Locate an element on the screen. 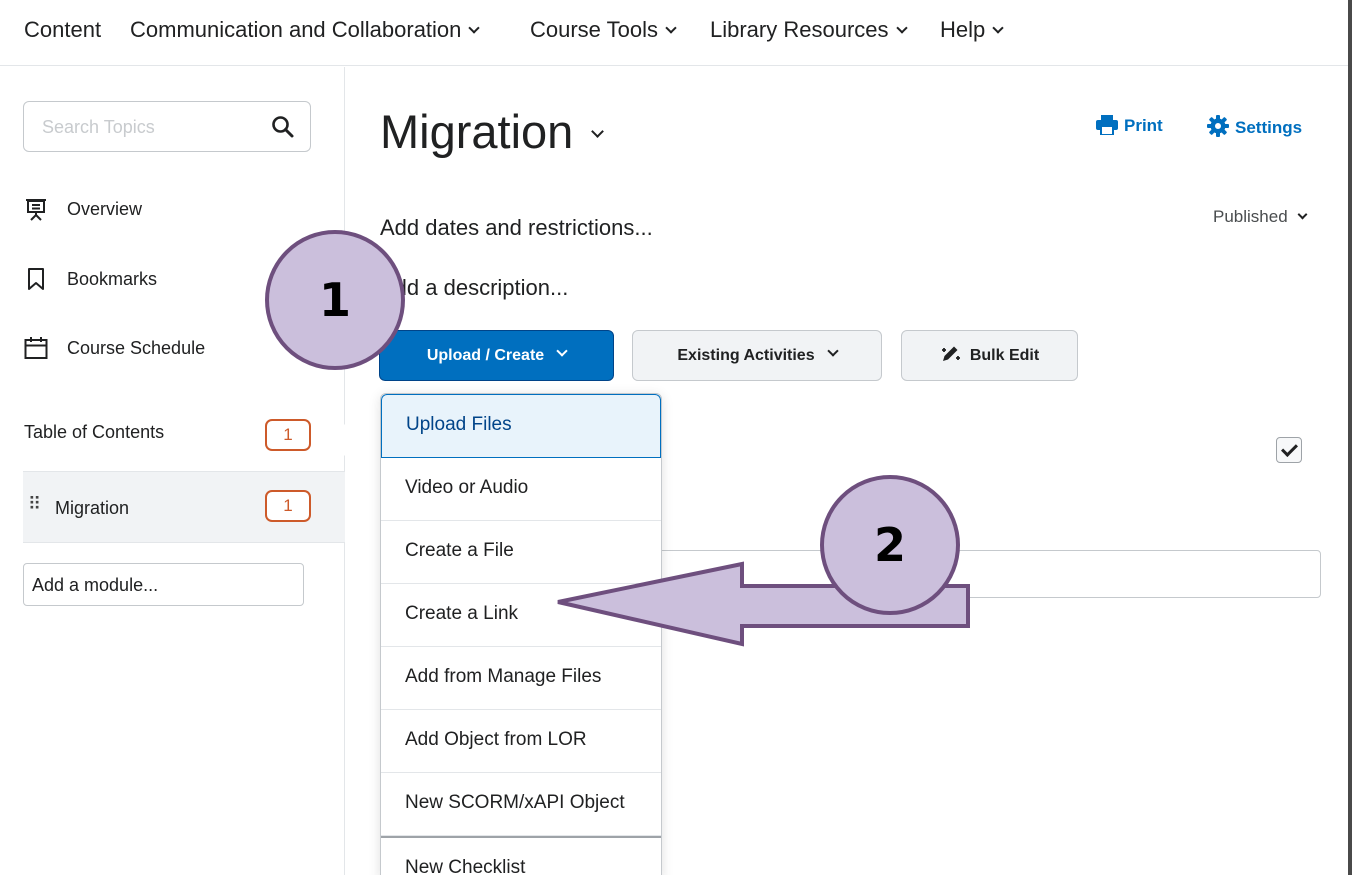 The height and width of the screenshot is (875, 1352). toc-count-badge: 1 is located at coordinates (288, 435).